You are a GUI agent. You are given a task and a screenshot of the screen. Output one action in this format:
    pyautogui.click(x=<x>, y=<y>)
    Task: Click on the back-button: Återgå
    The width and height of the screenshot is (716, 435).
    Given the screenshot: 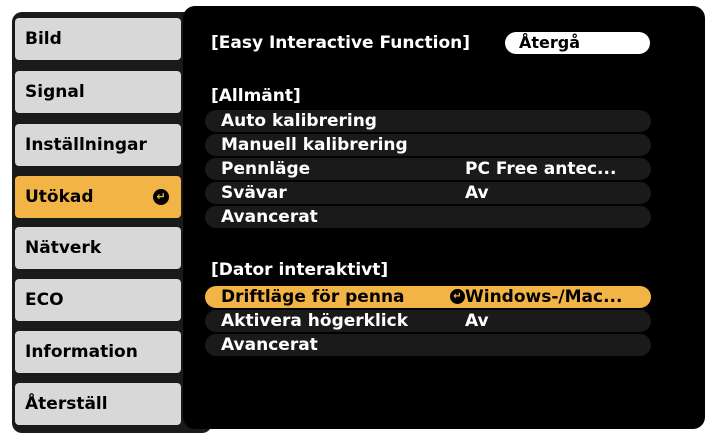 What is the action you would take?
    pyautogui.click(x=577, y=43)
    